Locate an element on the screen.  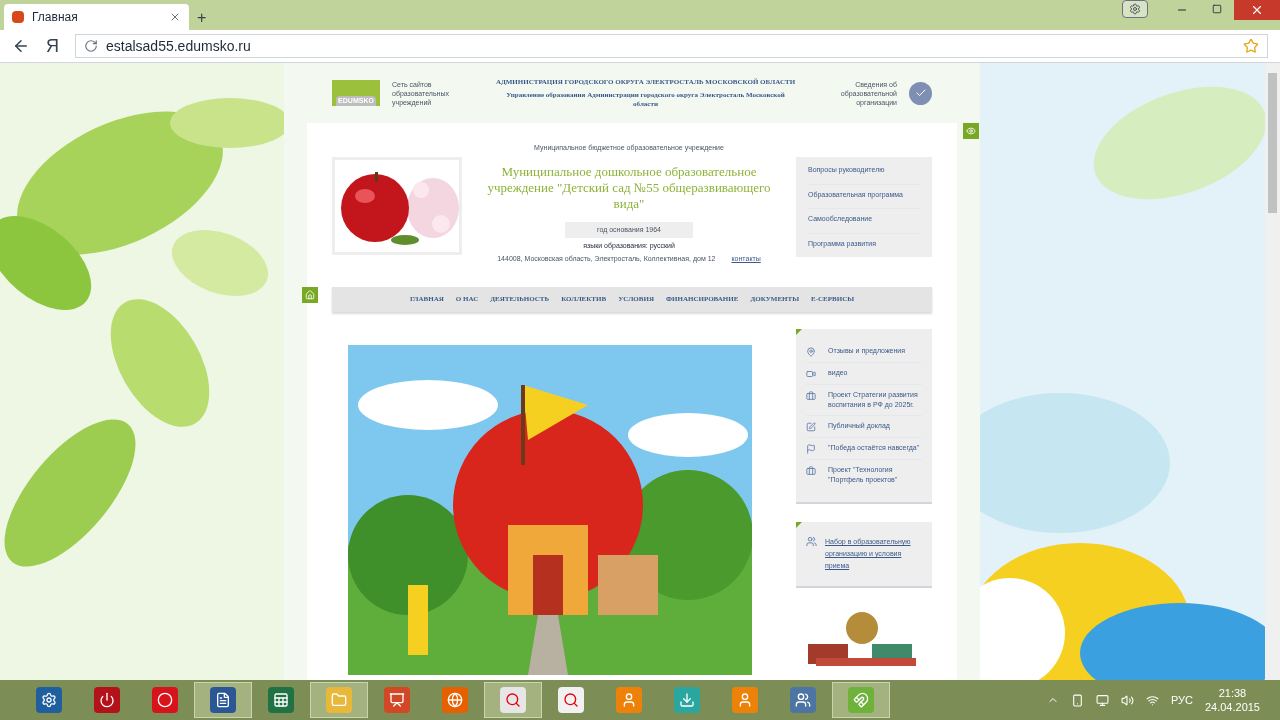
power-icon is located at coordinates (107, 700).